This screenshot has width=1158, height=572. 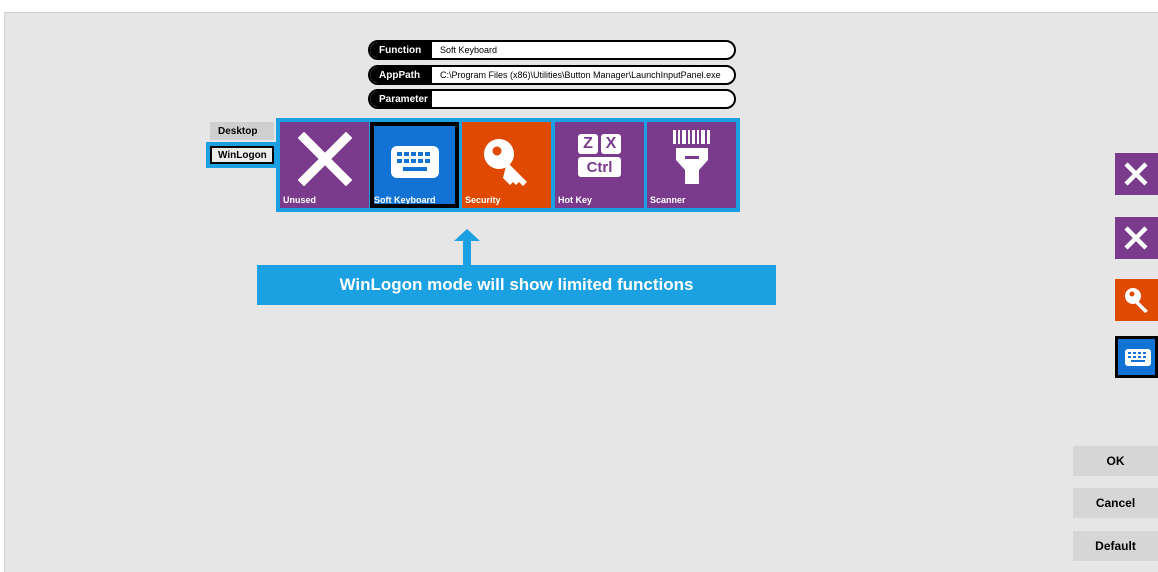 What do you see at coordinates (552, 50) in the screenshot?
I see `function-field: Function Soft Keyboard` at bounding box center [552, 50].